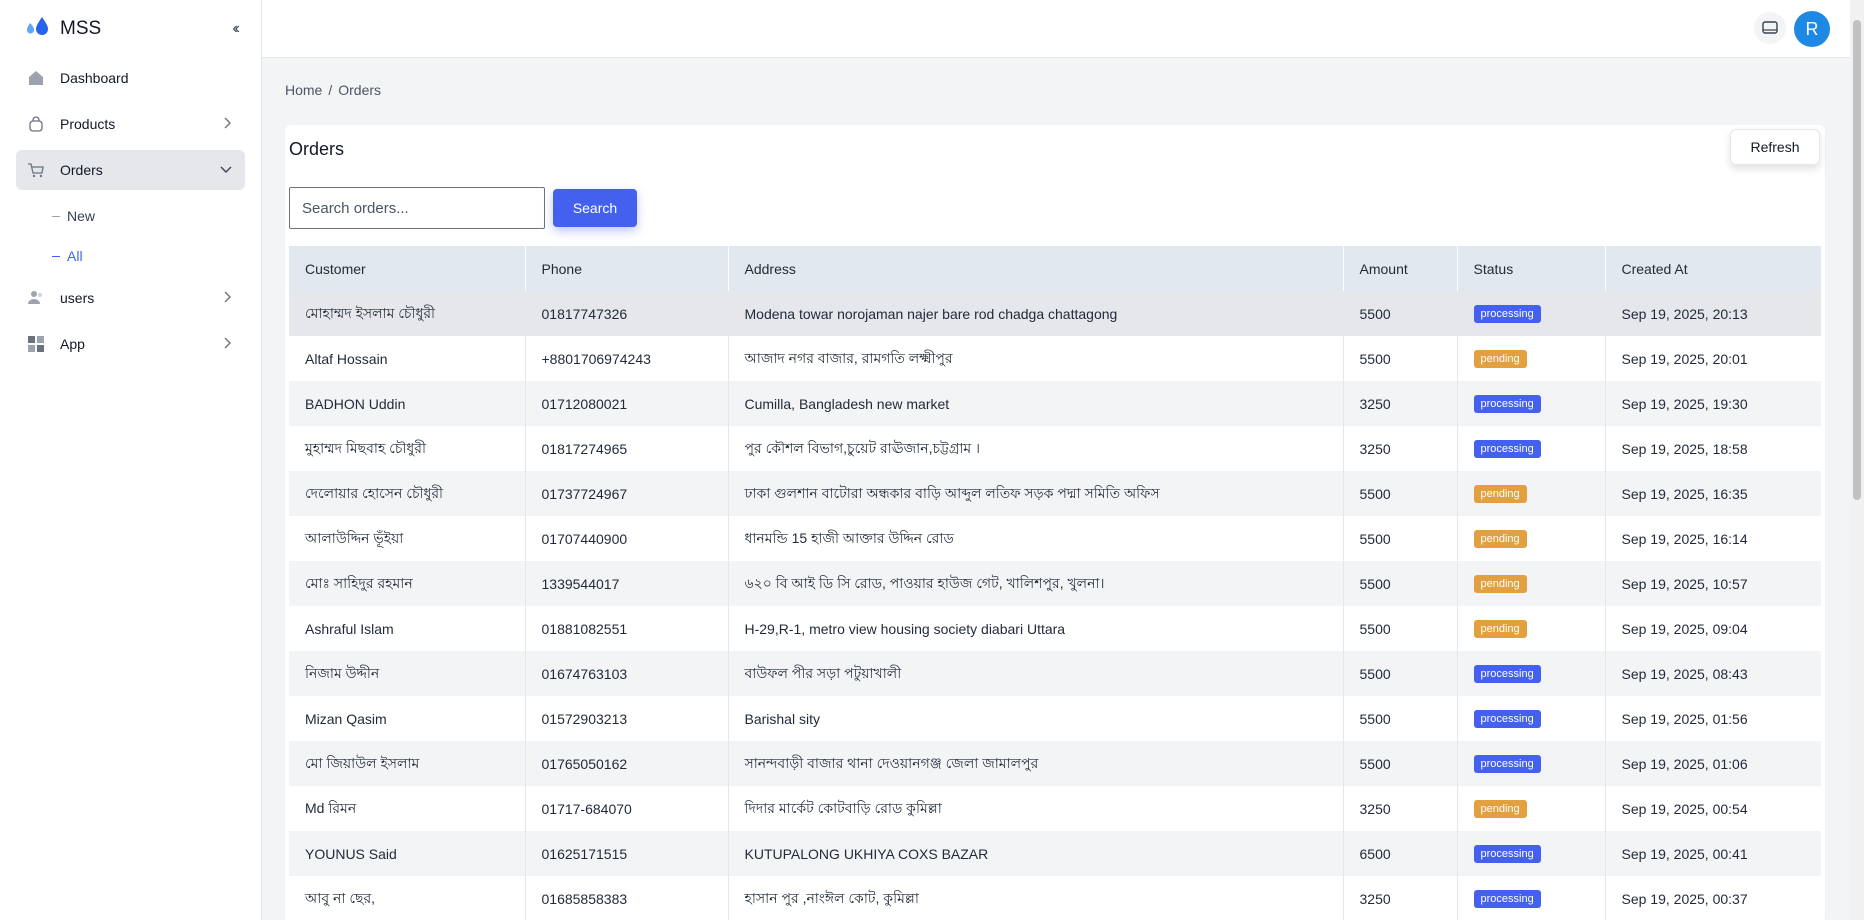  Describe the element at coordinates (1713, 268) in the screenshot. I see `column-header-created-at: Created At` at that location.